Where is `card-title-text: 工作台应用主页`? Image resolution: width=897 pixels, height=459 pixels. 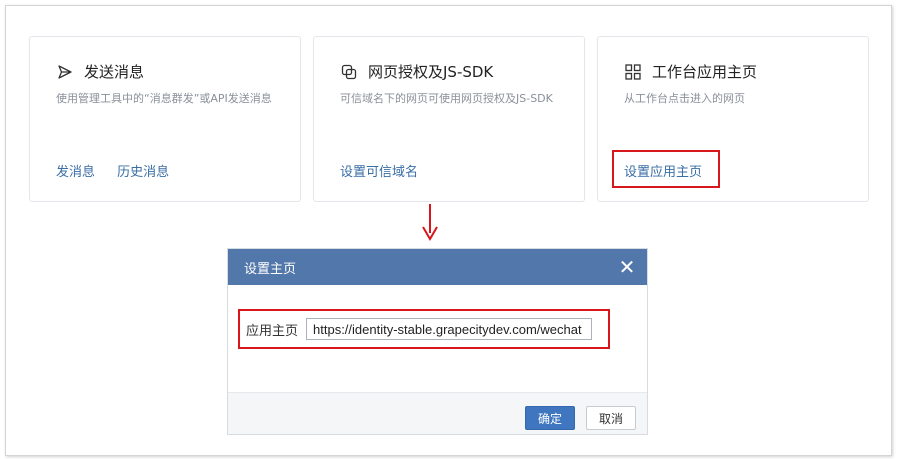
card-title-text: 工作台应用主页 is located at coordinates (705, 72).